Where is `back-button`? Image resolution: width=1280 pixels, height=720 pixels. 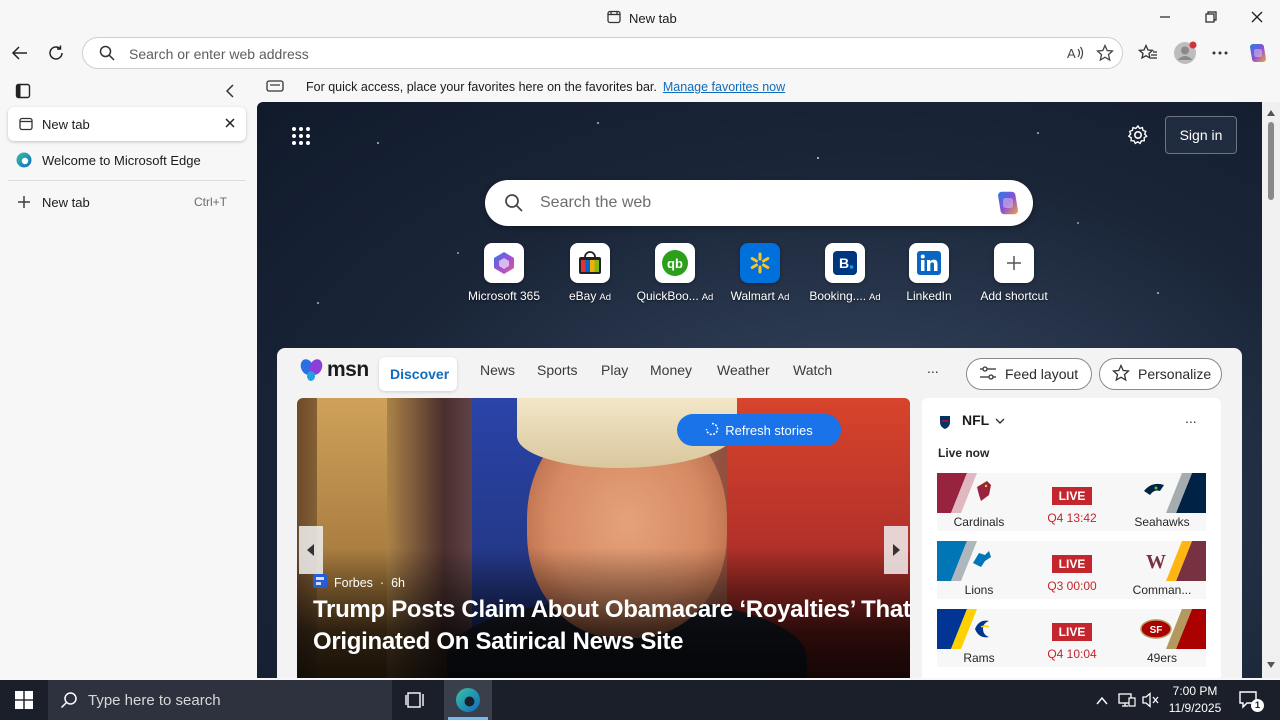 back-button is located at coordinates (20, 53).